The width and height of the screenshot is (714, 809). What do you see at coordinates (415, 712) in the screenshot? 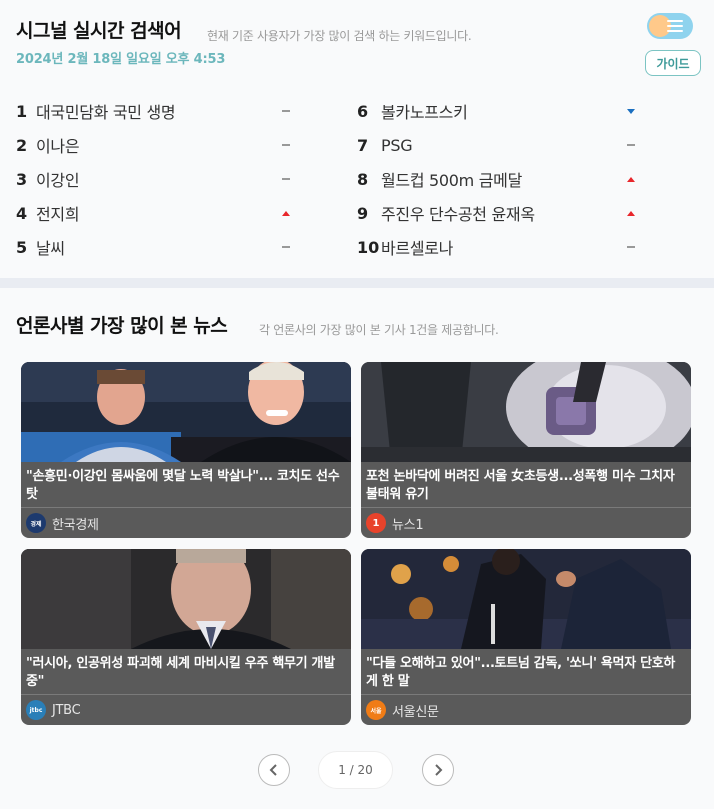
I see `news-source-name: 서울신문` at bounding box center [415, 712].